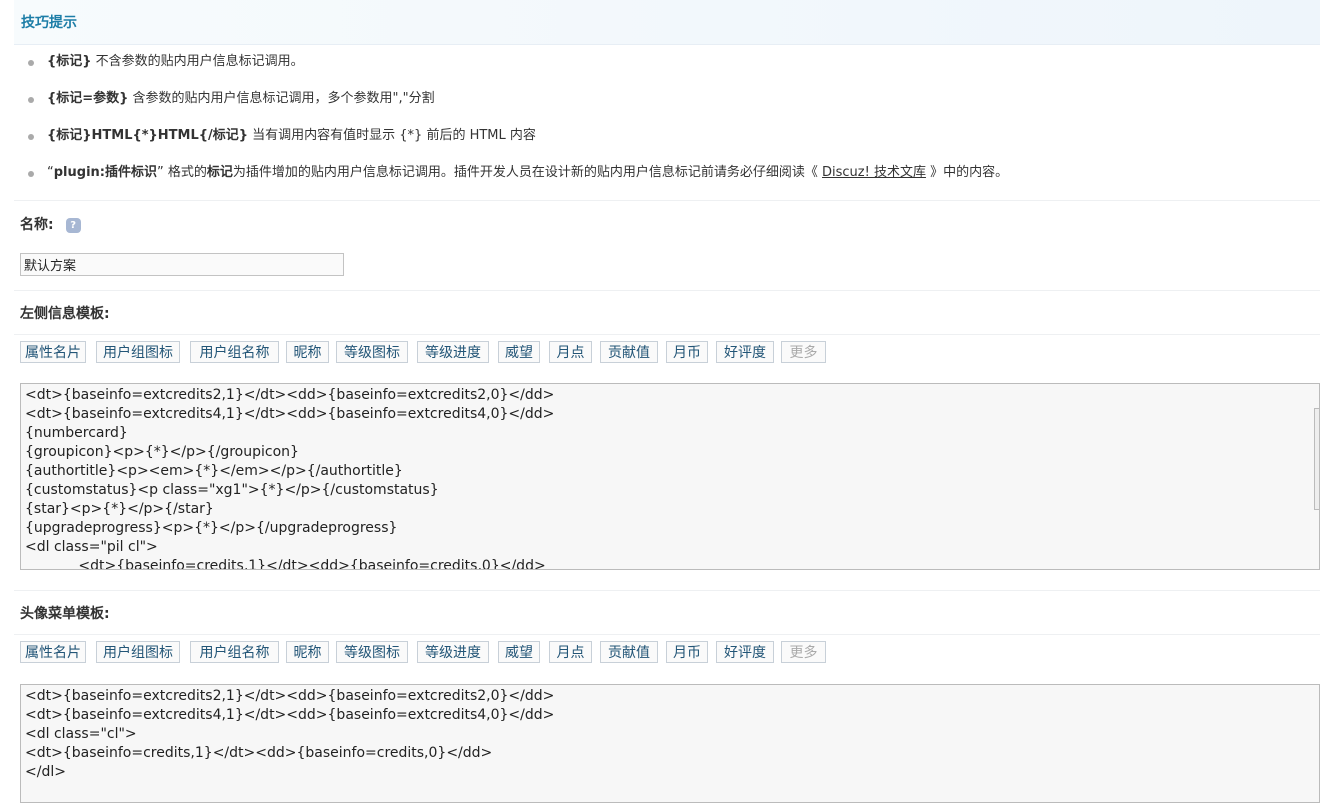 The height and width of the screenshot is (803, 1320). What do you see at coordinates (181, 172) in the screenshot?
I see `tip-text: ” 格式的` at bounding box center [181, 172].